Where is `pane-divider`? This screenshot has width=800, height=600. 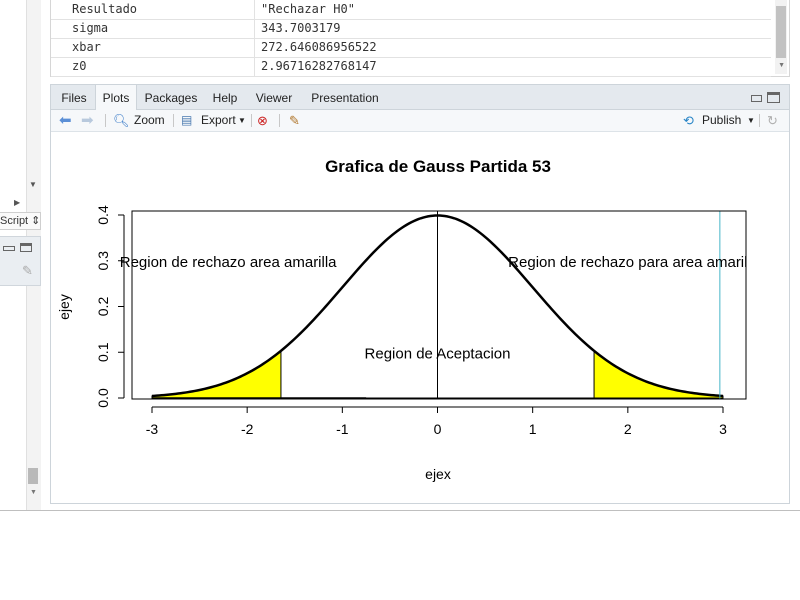 pane-divider is located at coordinates (400, 510).